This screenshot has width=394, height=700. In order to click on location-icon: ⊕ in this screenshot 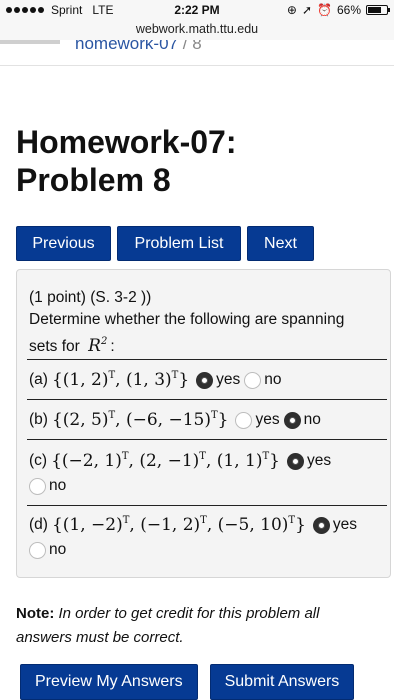, I will do `click(291, 10)`.